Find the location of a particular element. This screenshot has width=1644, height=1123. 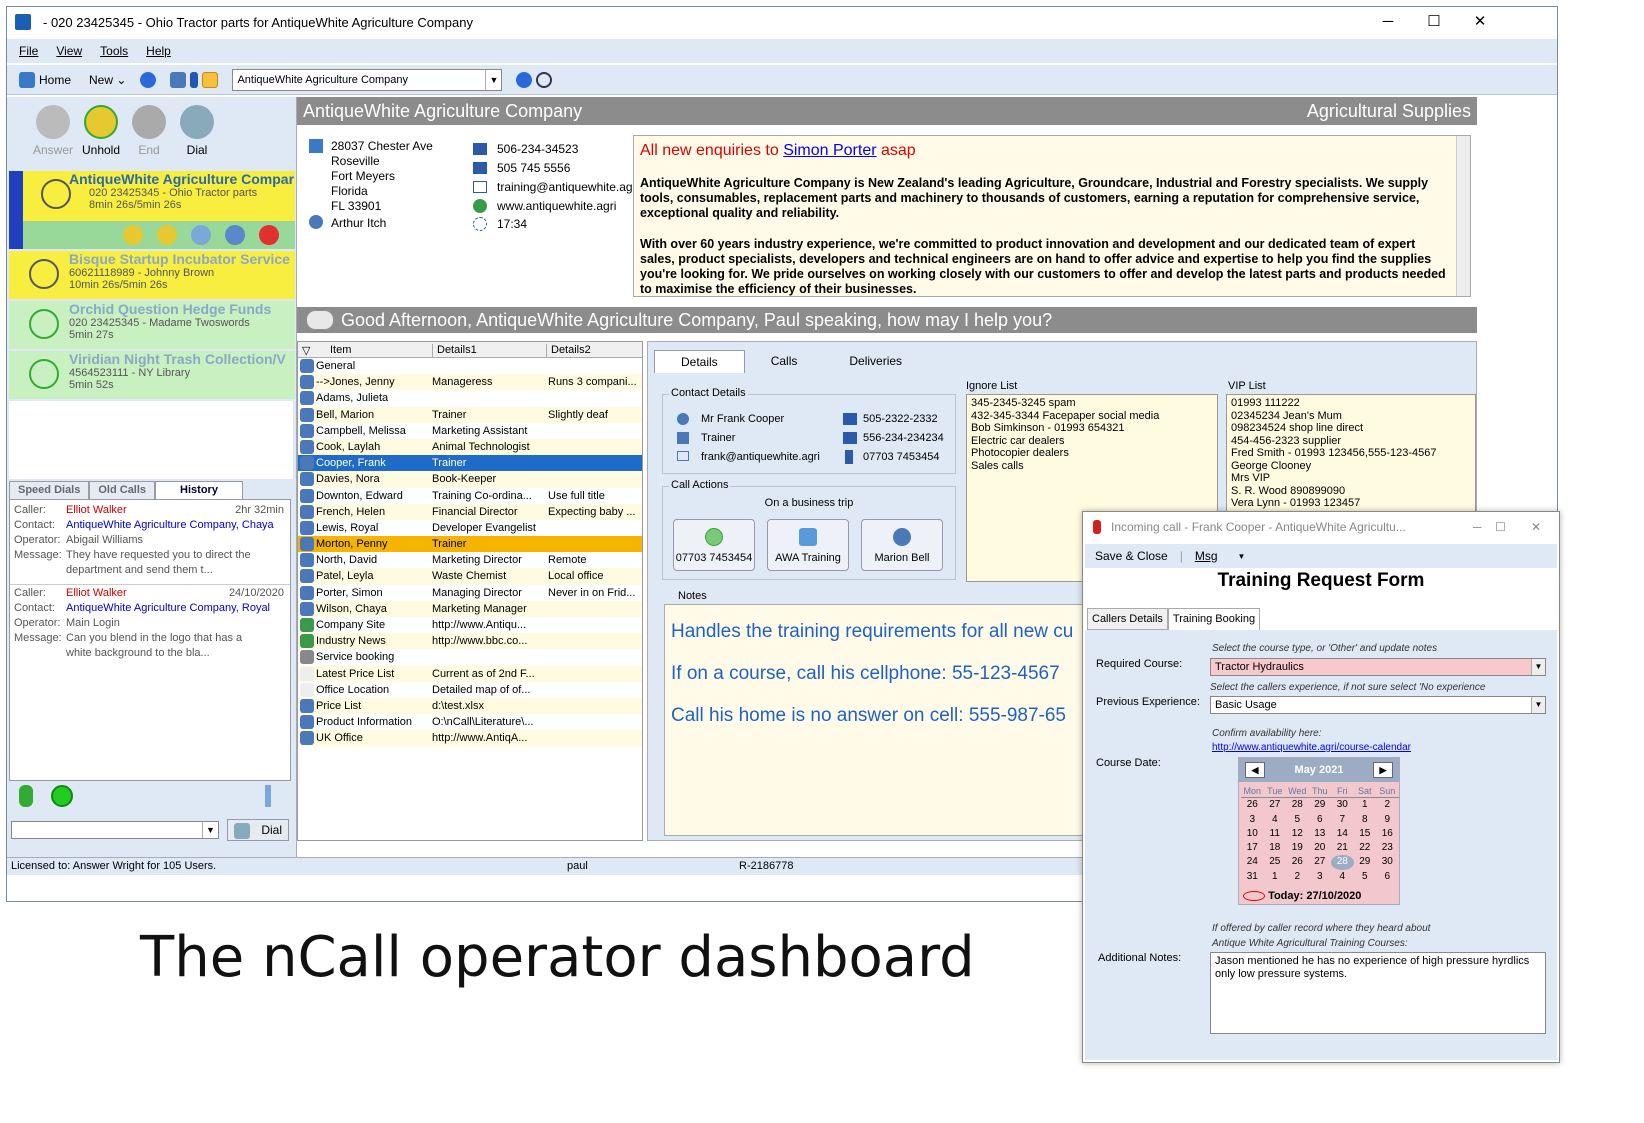

tab-old-calls: Old Calls is located at coordinates (122, 490).